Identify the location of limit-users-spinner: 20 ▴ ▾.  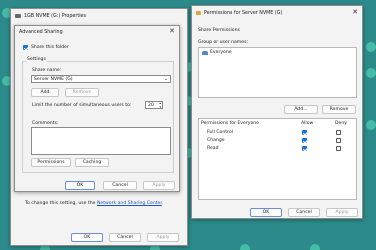
(154, 105).